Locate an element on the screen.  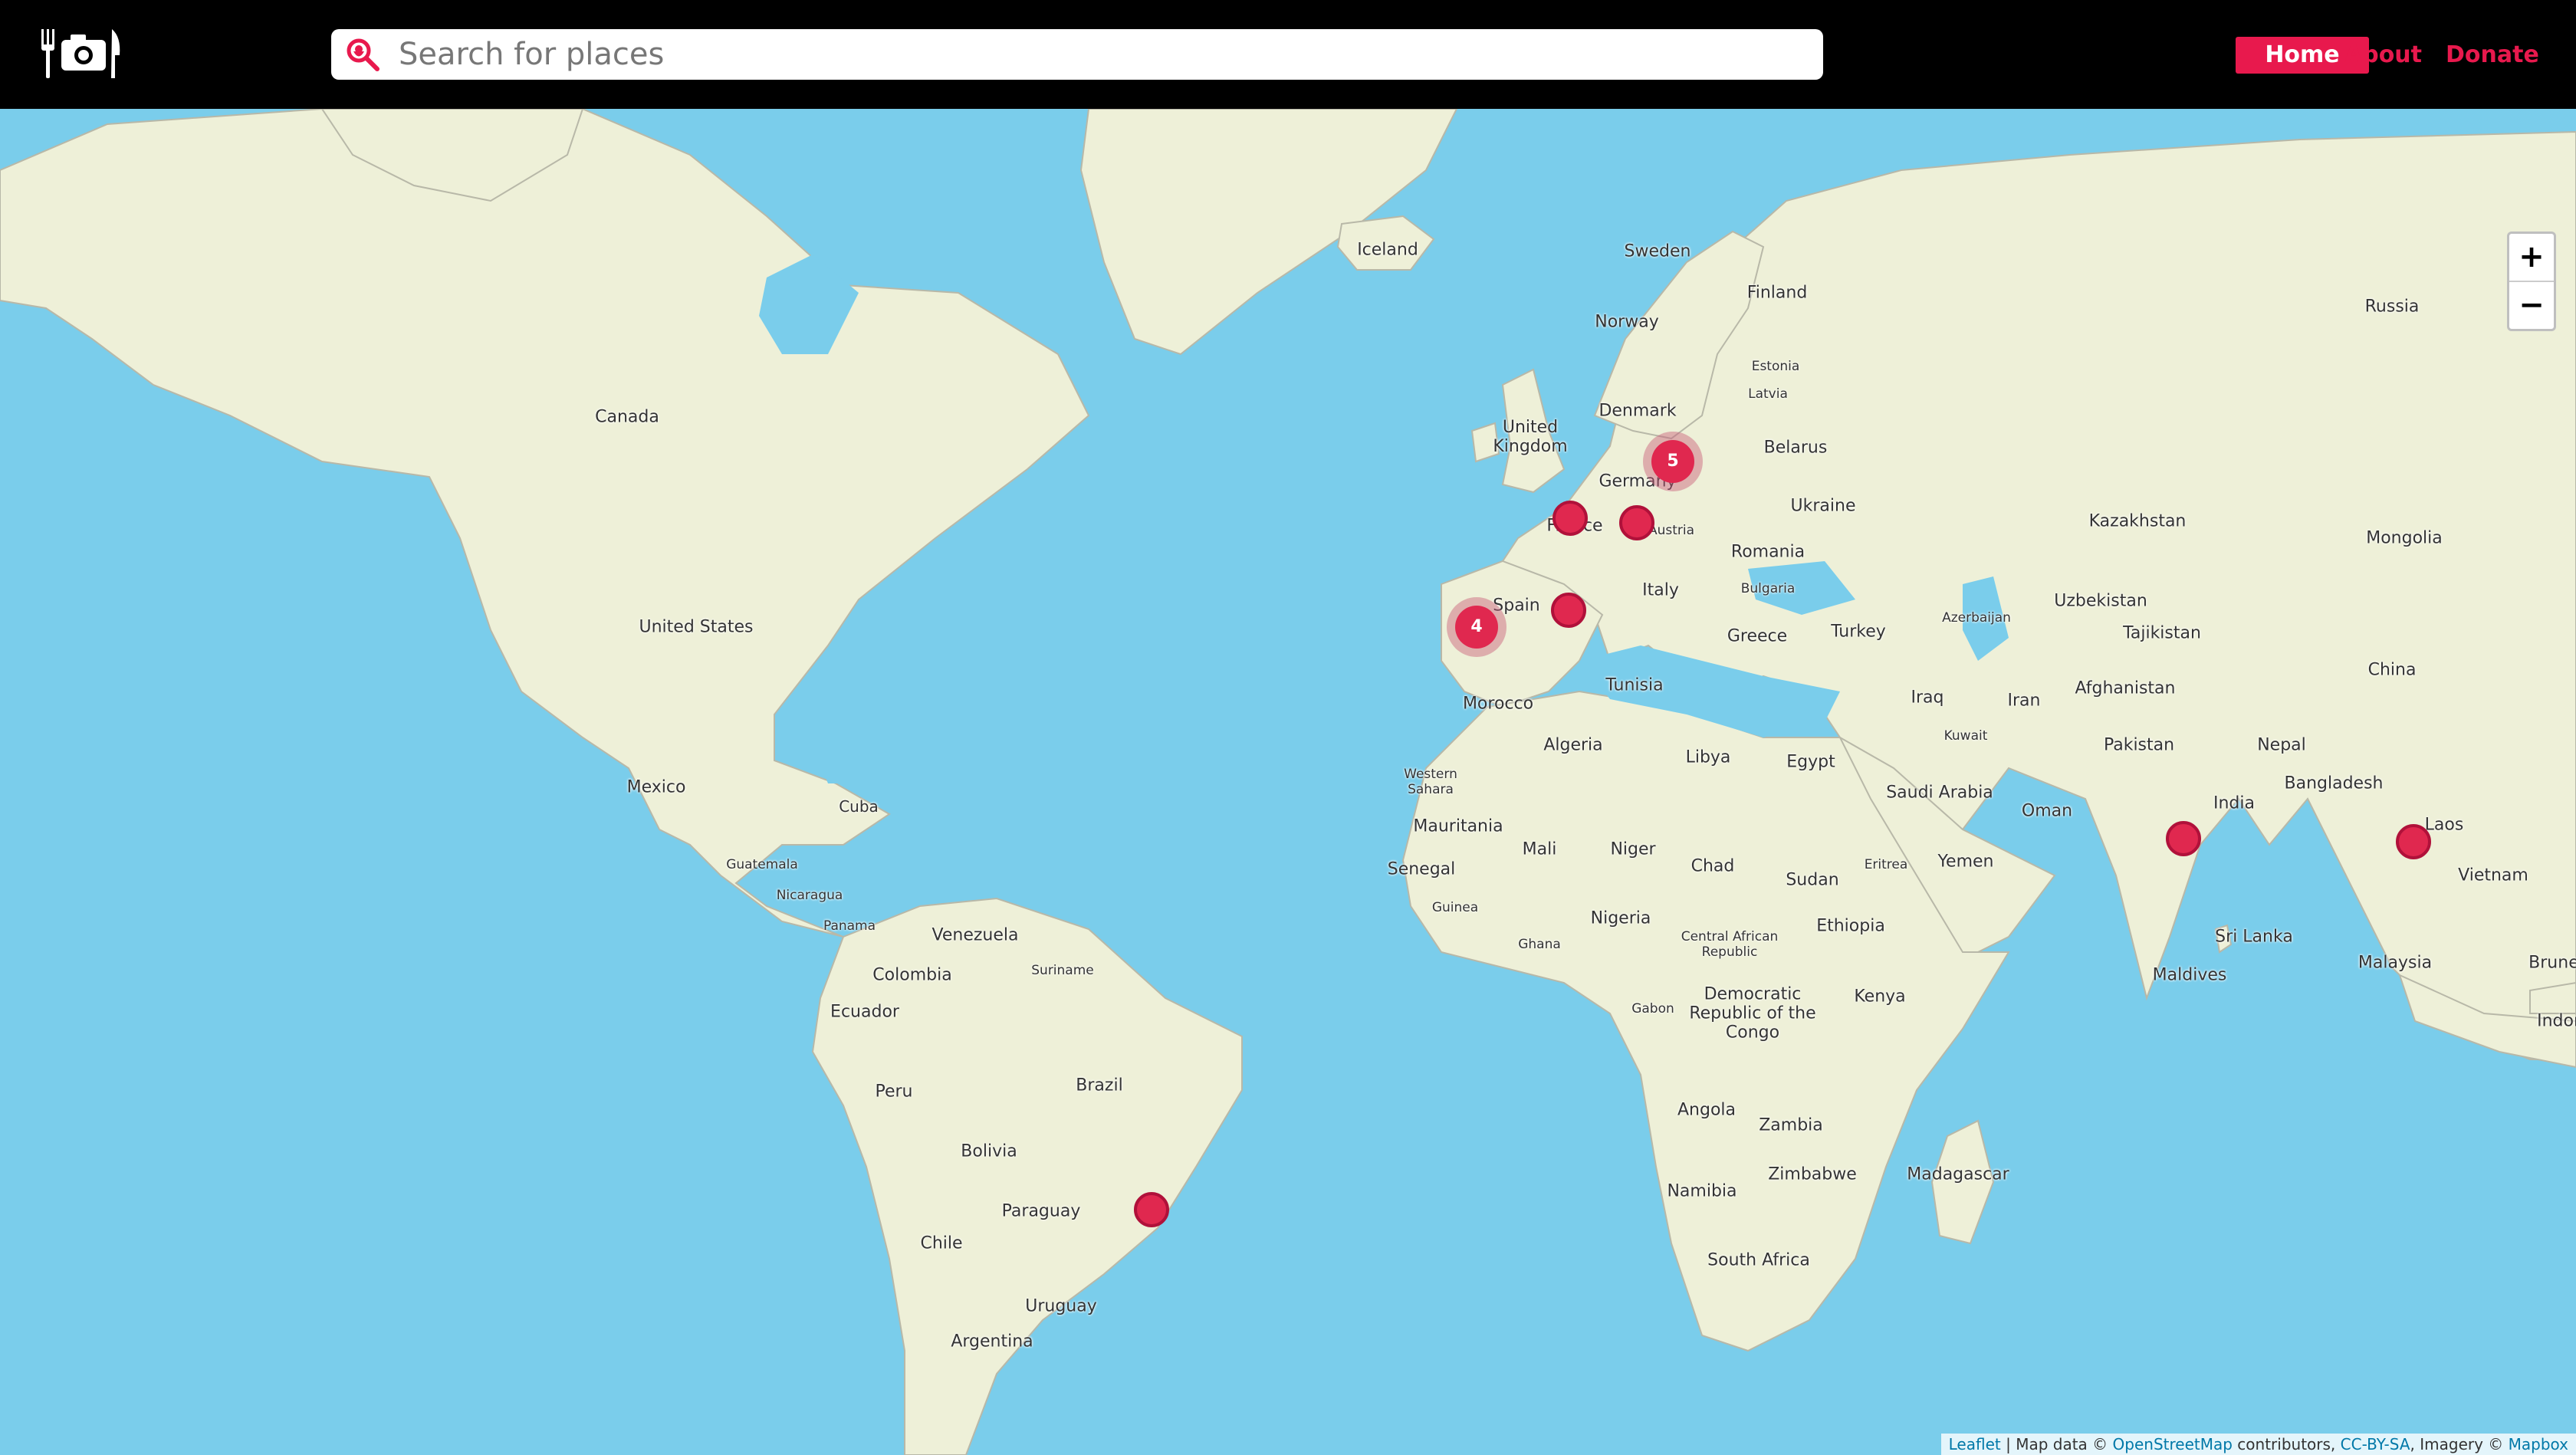
map-label-chad: Chad is located at coordinates (1713, 866).